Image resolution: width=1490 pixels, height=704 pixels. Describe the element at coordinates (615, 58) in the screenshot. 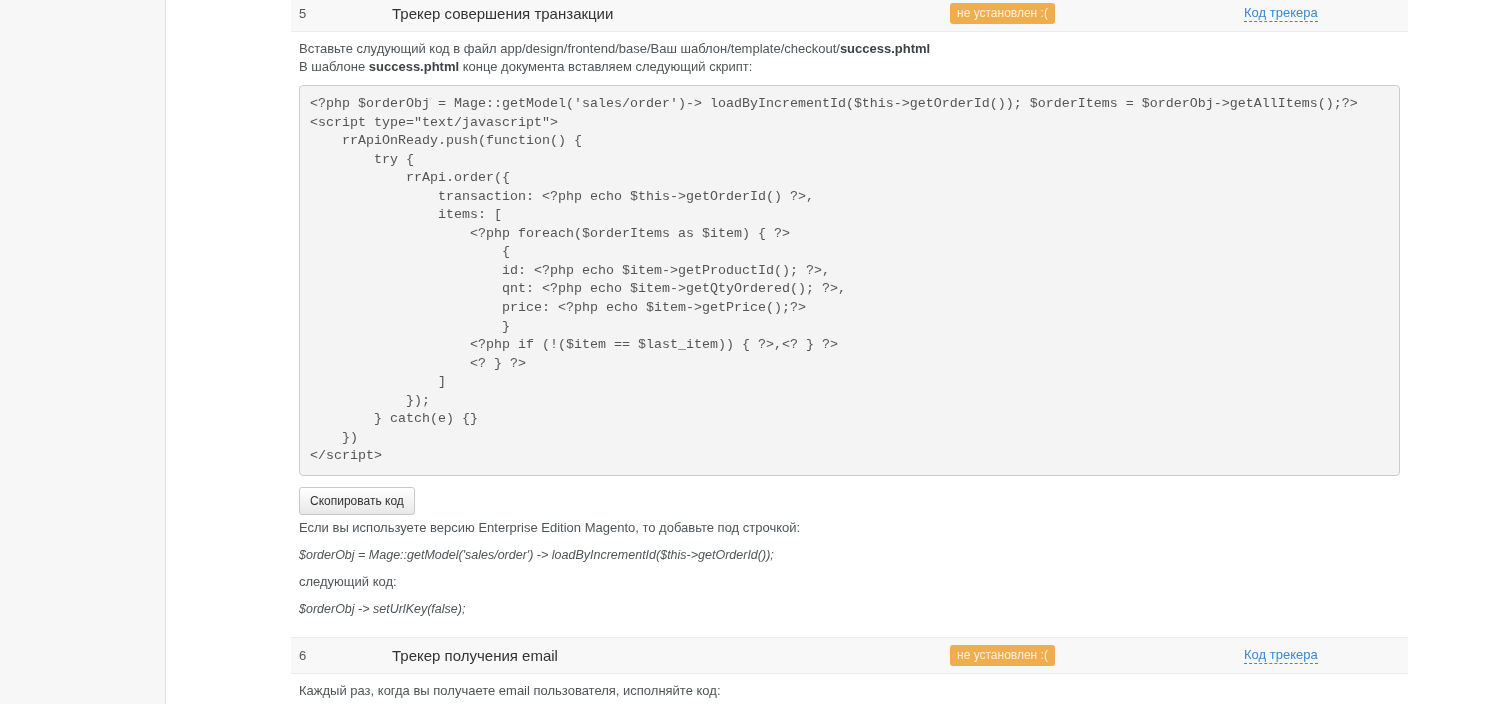

I see `instruction-text: Вставьте слудующий код в файл app/design/frontend/base/Ваш шаблон/template/checkout/success.phtml В шаблоне success.phtml конце документа вставляем следующий скрипт:` at that location.